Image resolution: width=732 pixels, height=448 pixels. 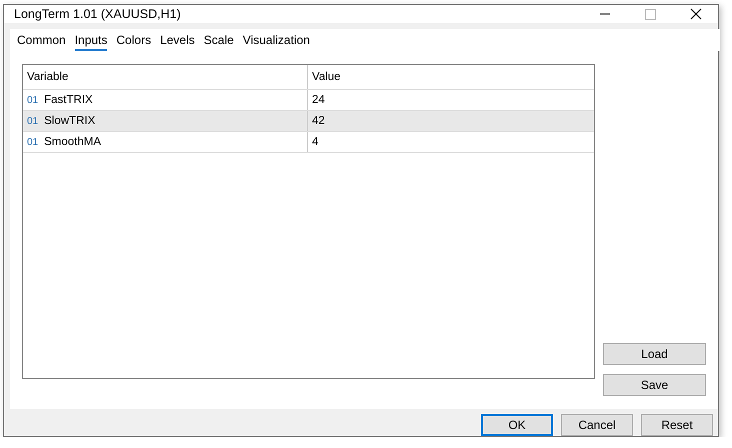 I want to click on side-button: Save, so click(x=654, y=385).